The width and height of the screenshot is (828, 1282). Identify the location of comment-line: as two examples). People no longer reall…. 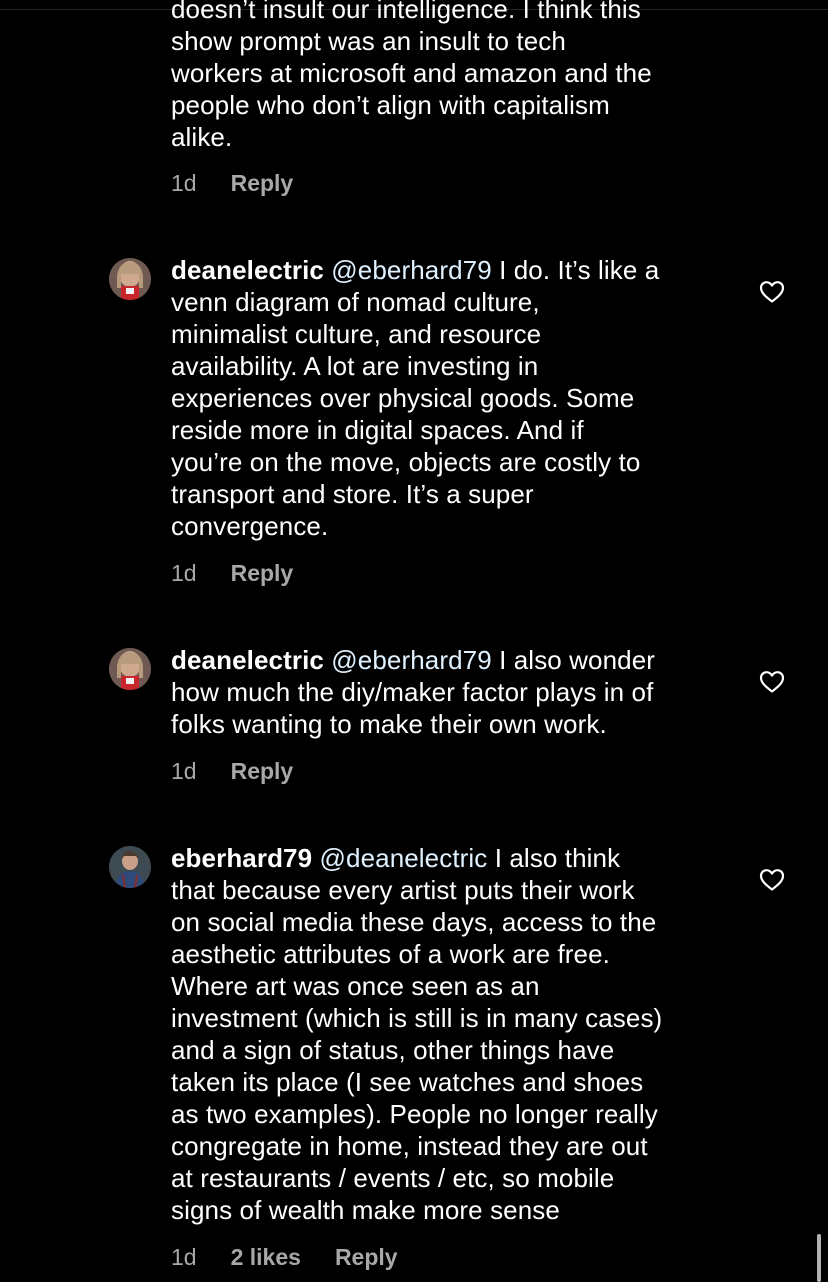
(414, 1114).